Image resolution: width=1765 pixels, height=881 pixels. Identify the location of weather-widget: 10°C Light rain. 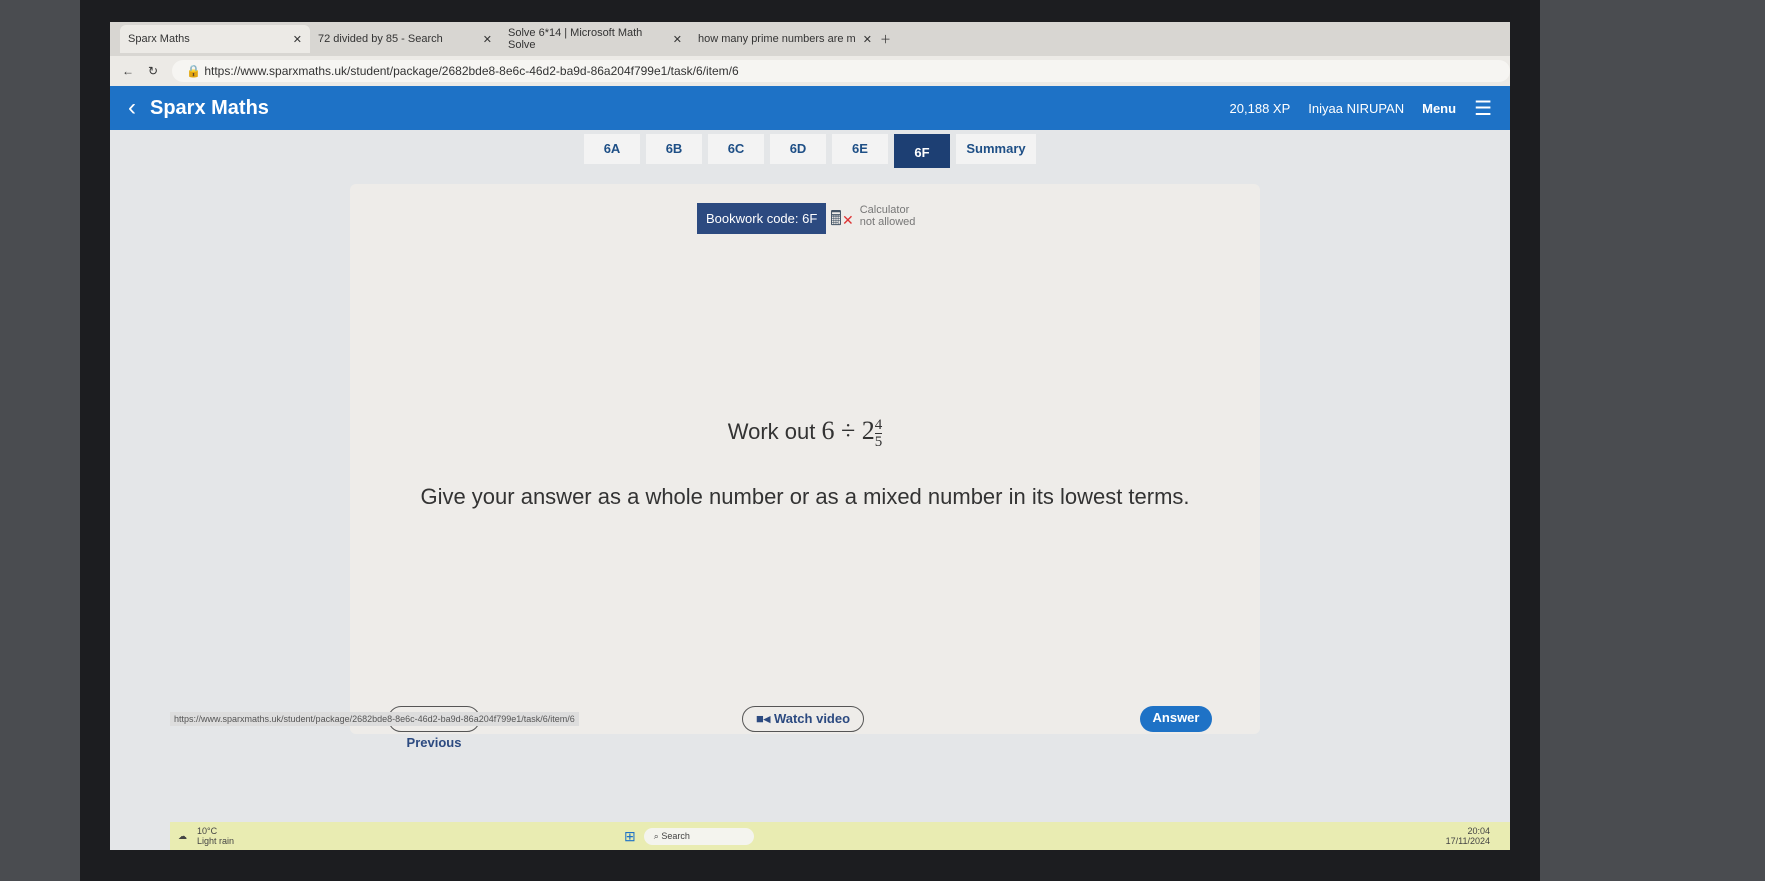
(215, 836).